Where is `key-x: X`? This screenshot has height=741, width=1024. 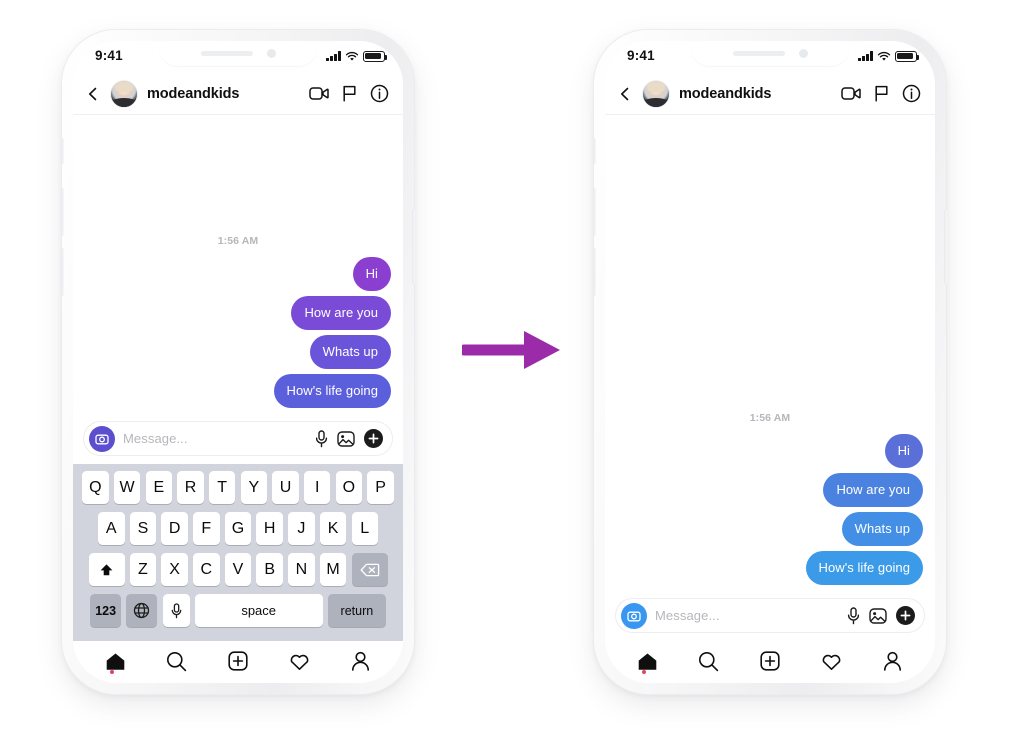 key-x: X is located at coordinates (174, 569).